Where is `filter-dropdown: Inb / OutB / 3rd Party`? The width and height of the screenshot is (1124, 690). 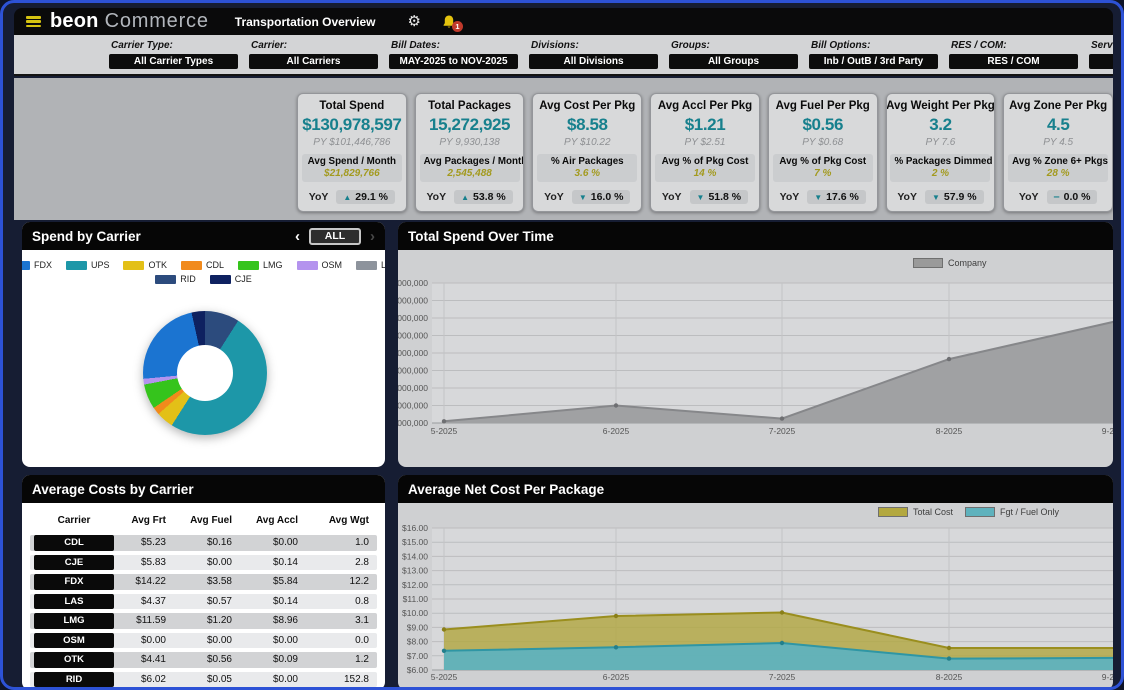
filter-dropdown: Inb / OutB / 3rd Party is located at coordinates (873, 61).